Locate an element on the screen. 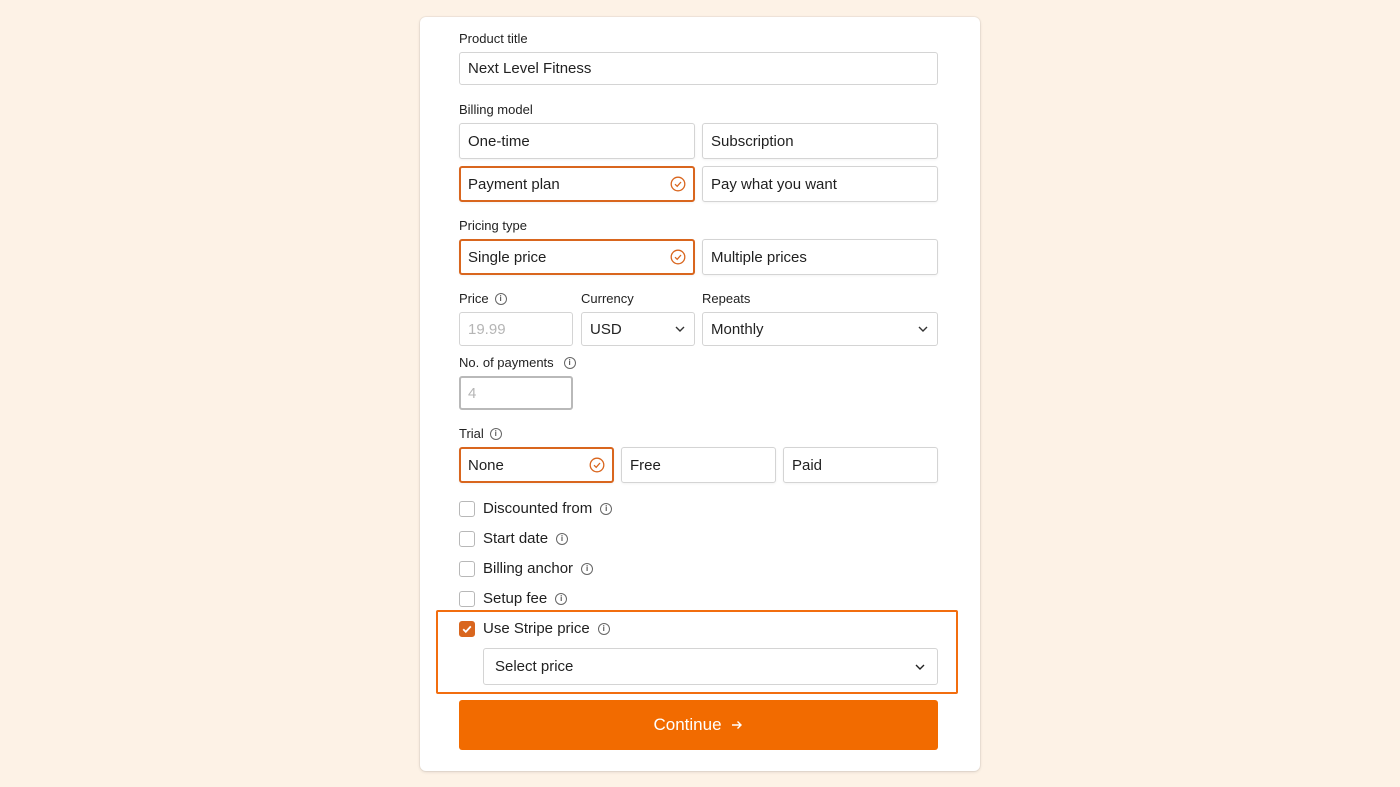  trial-label: Trial i is located at coordinates (480, 433).